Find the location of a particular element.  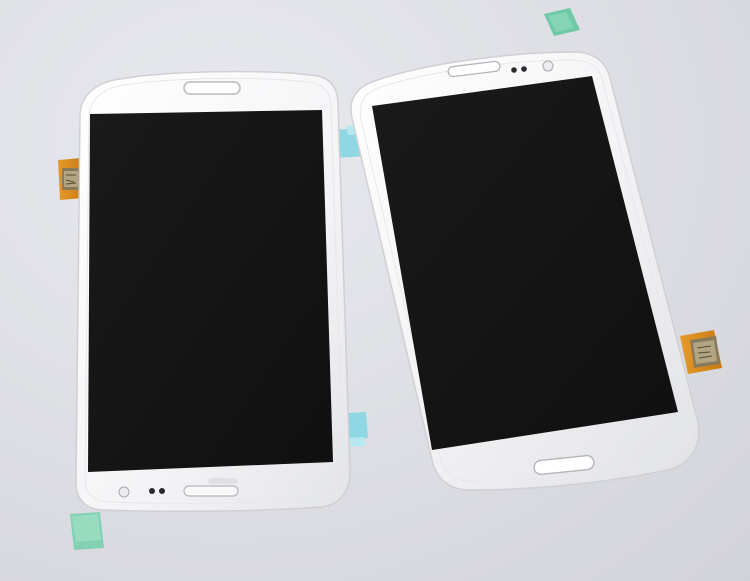

left-bottom-protective-tab is located at coordinates (87, 531).